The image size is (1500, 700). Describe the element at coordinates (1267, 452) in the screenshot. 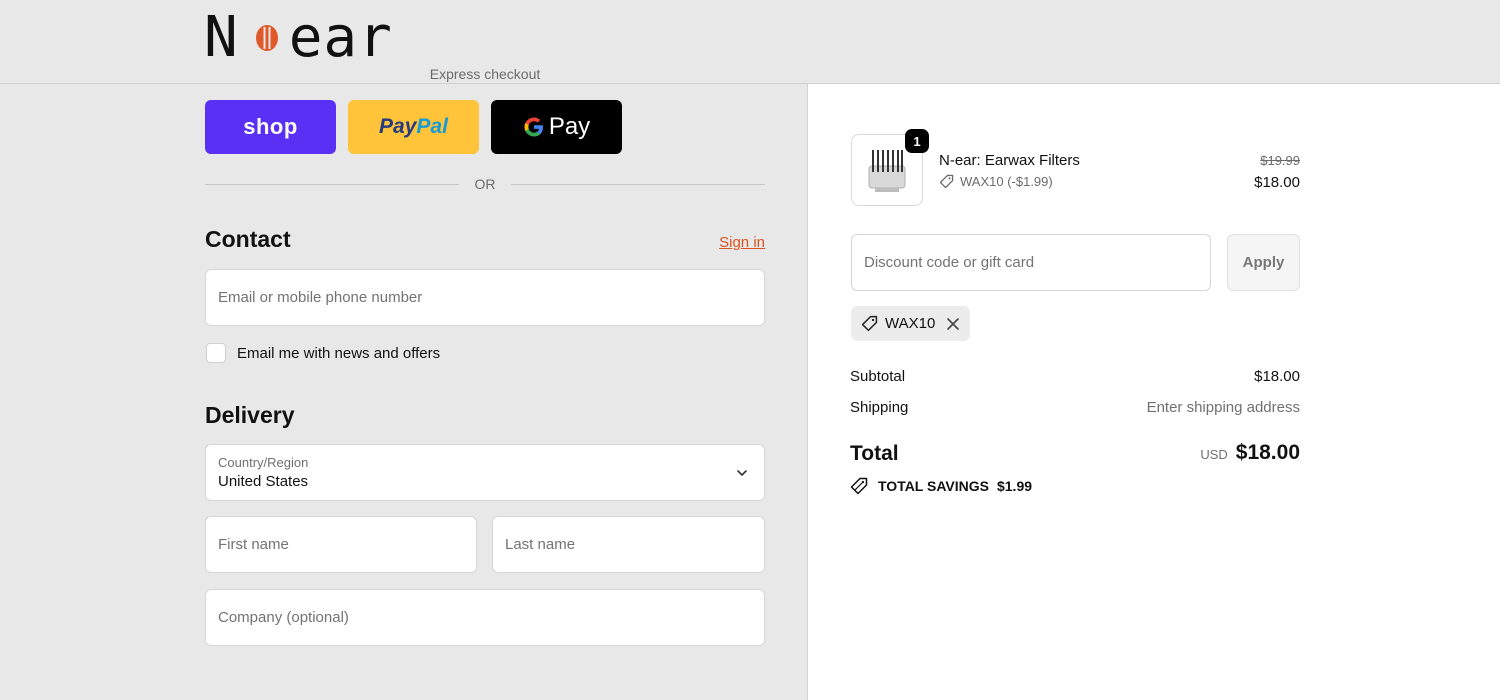

I see `total-amount: $18.00` at that location.